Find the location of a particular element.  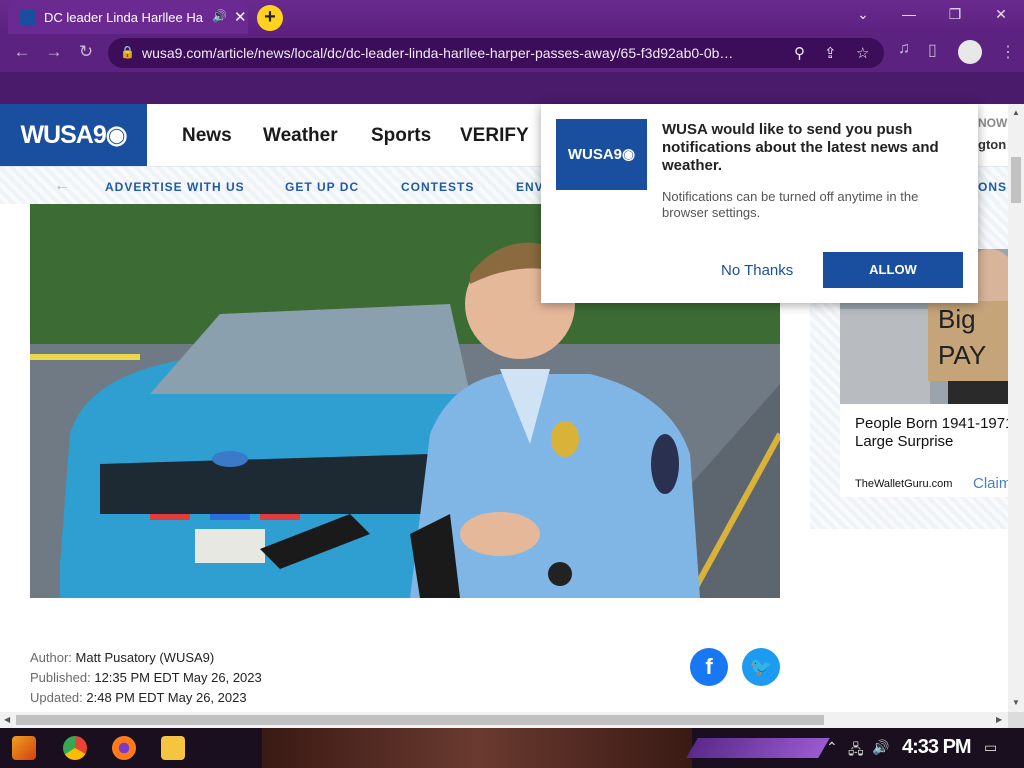

nav-weather: Weather is located at coordinates (300, 136).